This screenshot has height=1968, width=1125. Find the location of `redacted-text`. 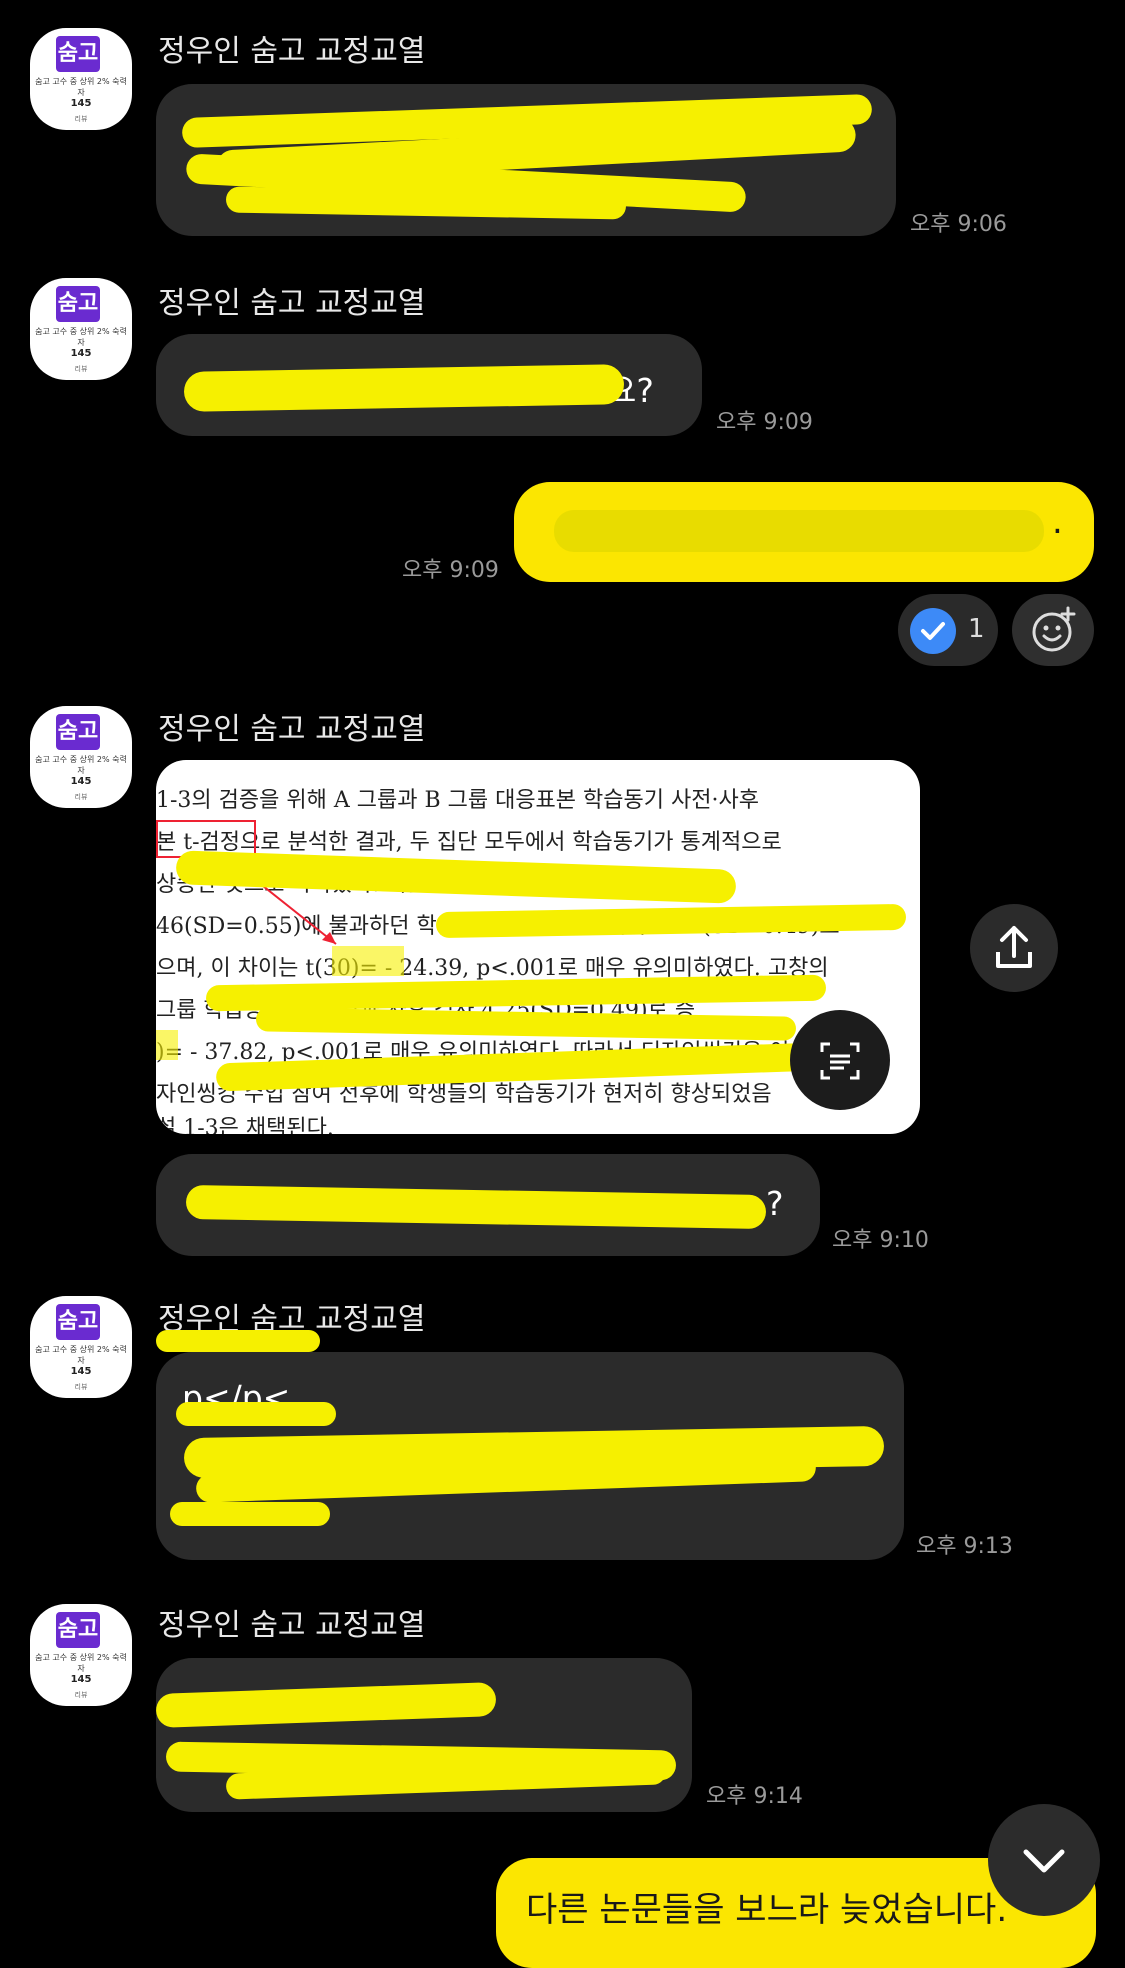

redacted-text is located at coordinates (799, 531).